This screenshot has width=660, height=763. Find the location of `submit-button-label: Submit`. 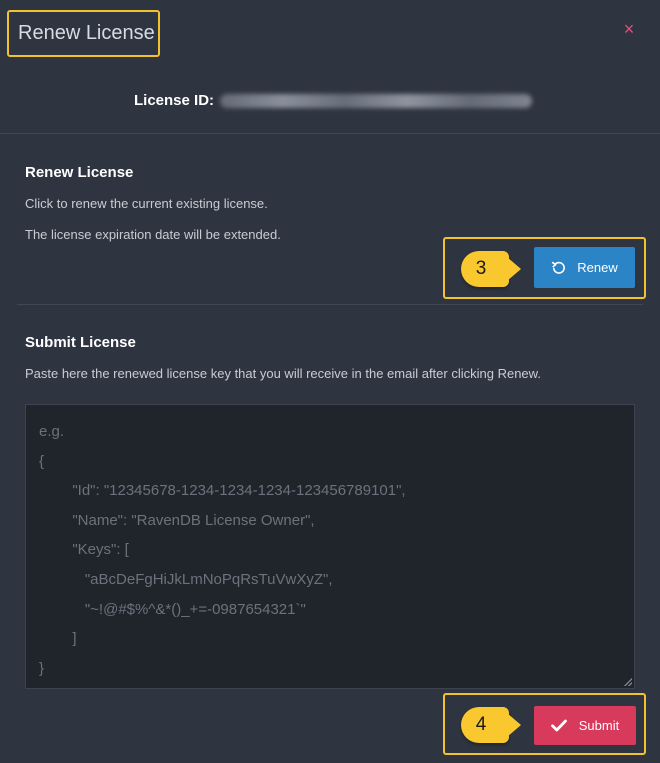

submit-button-label: Submit is located at coordinates (599, 725).